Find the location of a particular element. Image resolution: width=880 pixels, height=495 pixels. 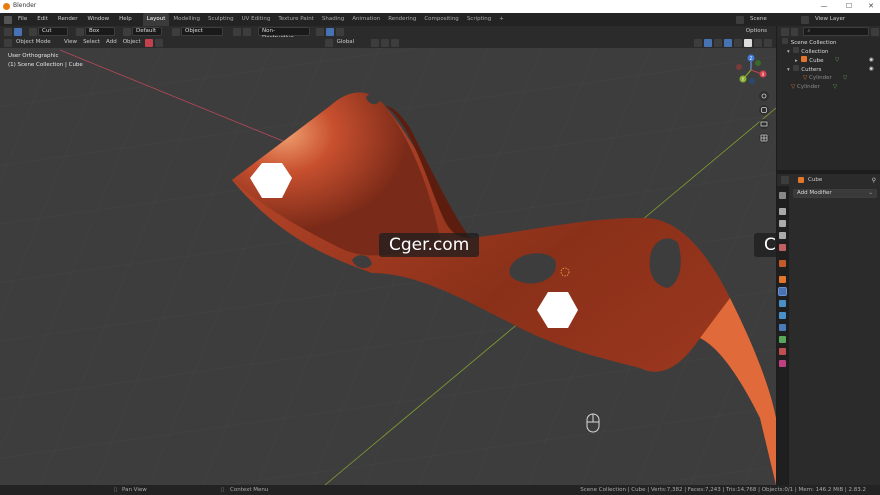

menu-edit: Edit is located at coordinates (42, 19).